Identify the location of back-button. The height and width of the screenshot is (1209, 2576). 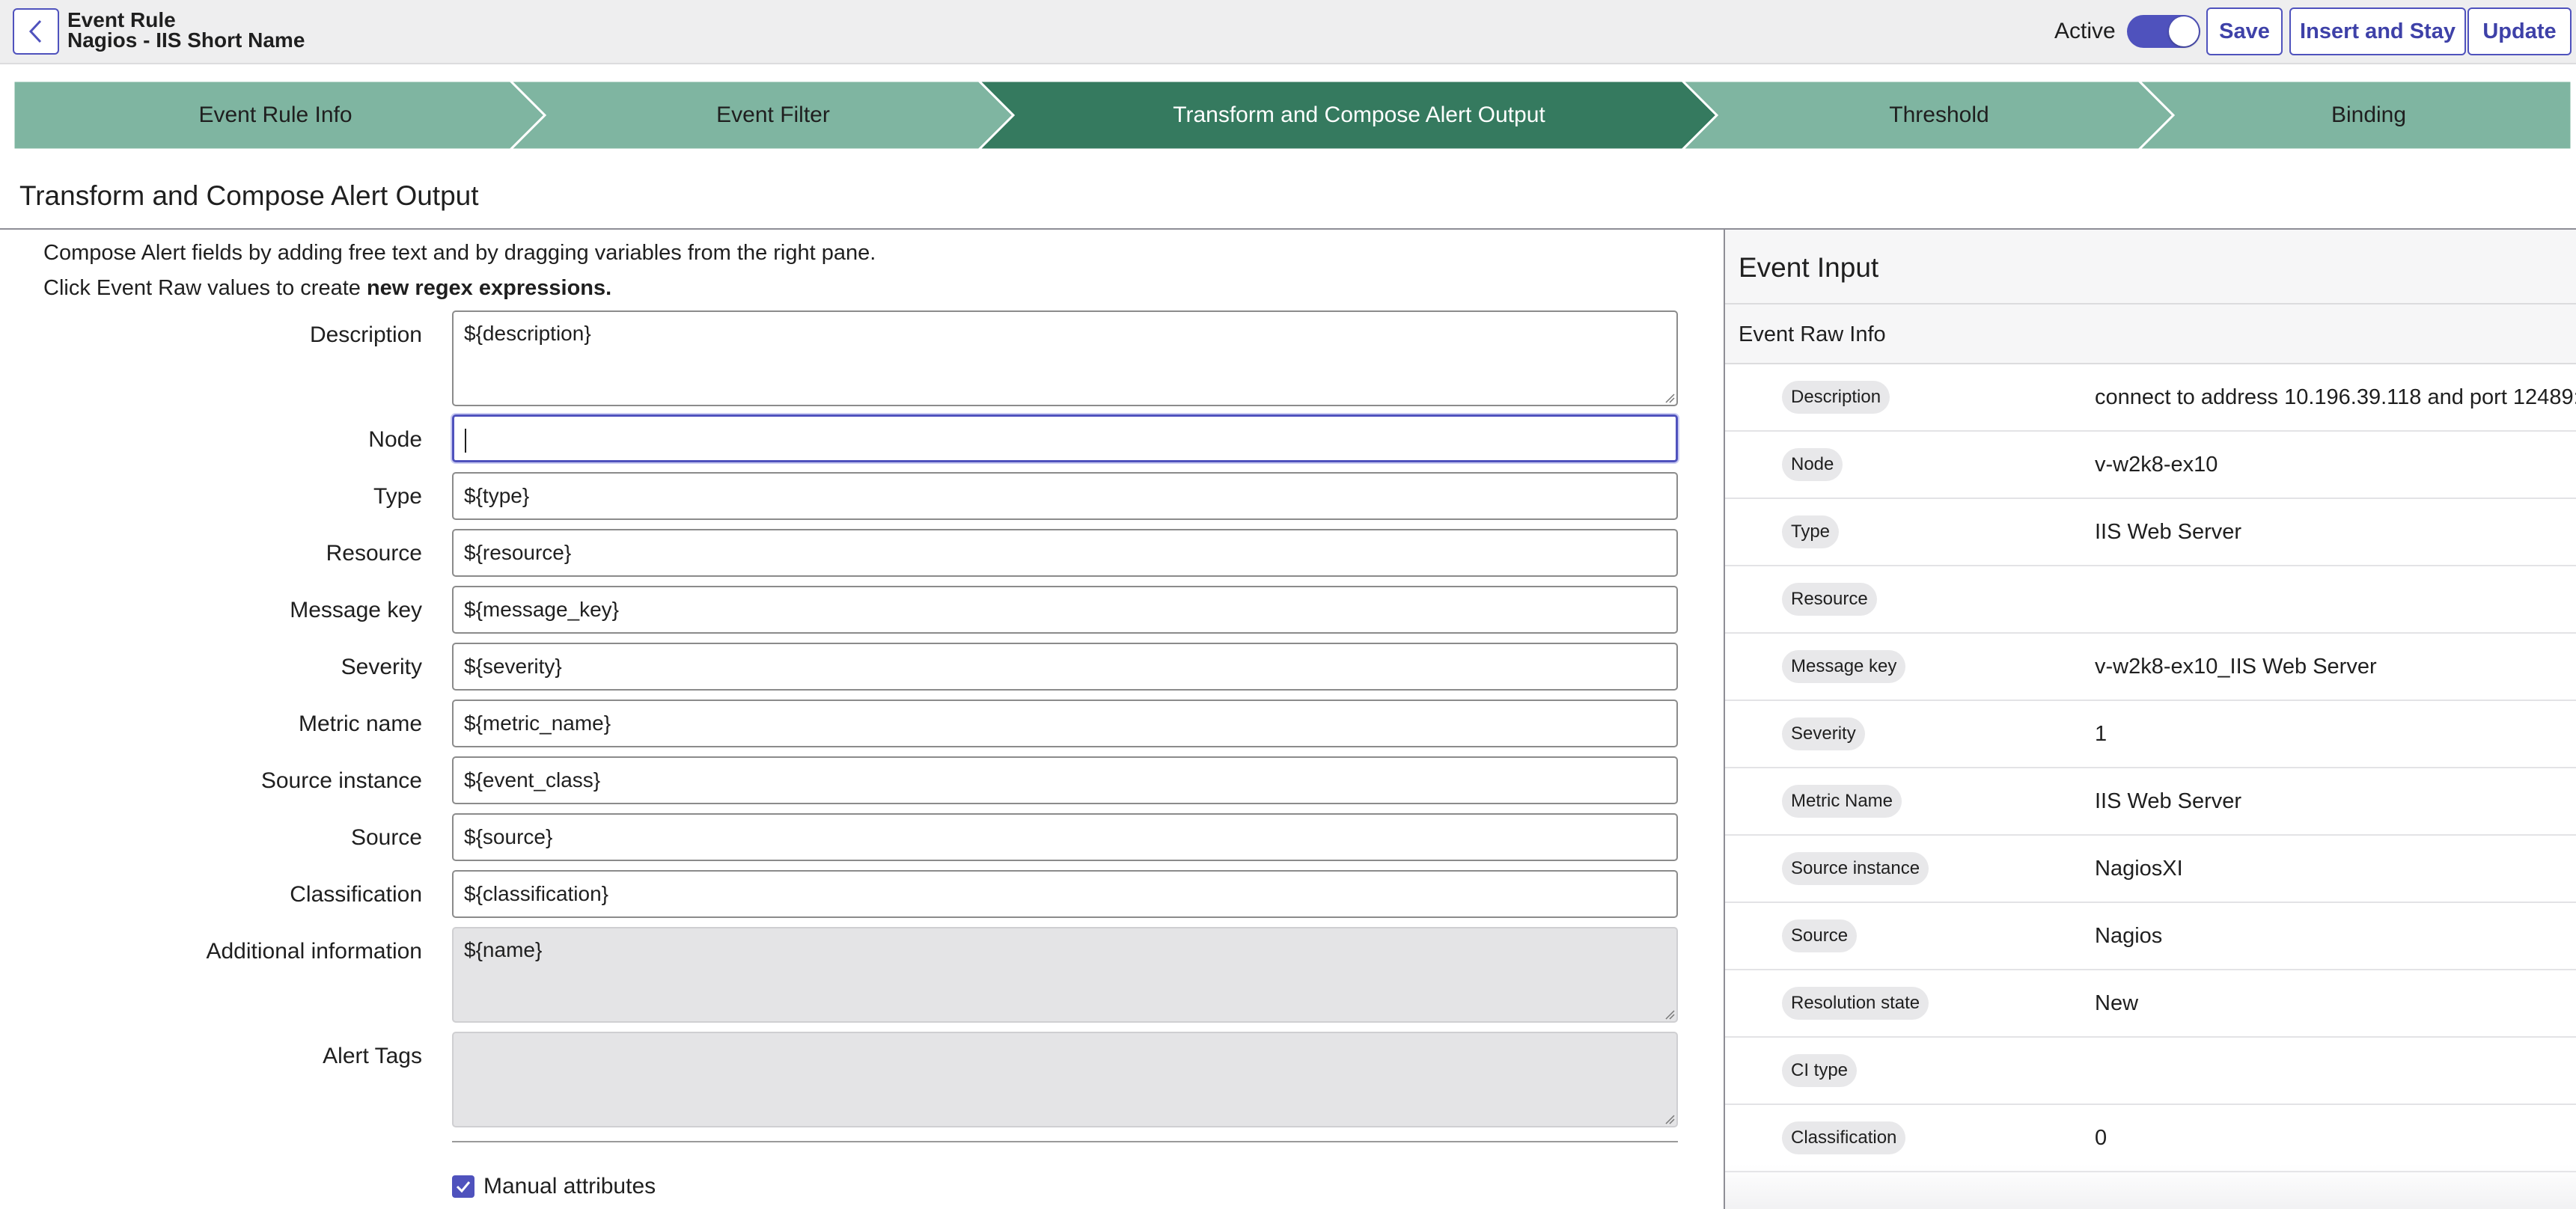
(36, 32).